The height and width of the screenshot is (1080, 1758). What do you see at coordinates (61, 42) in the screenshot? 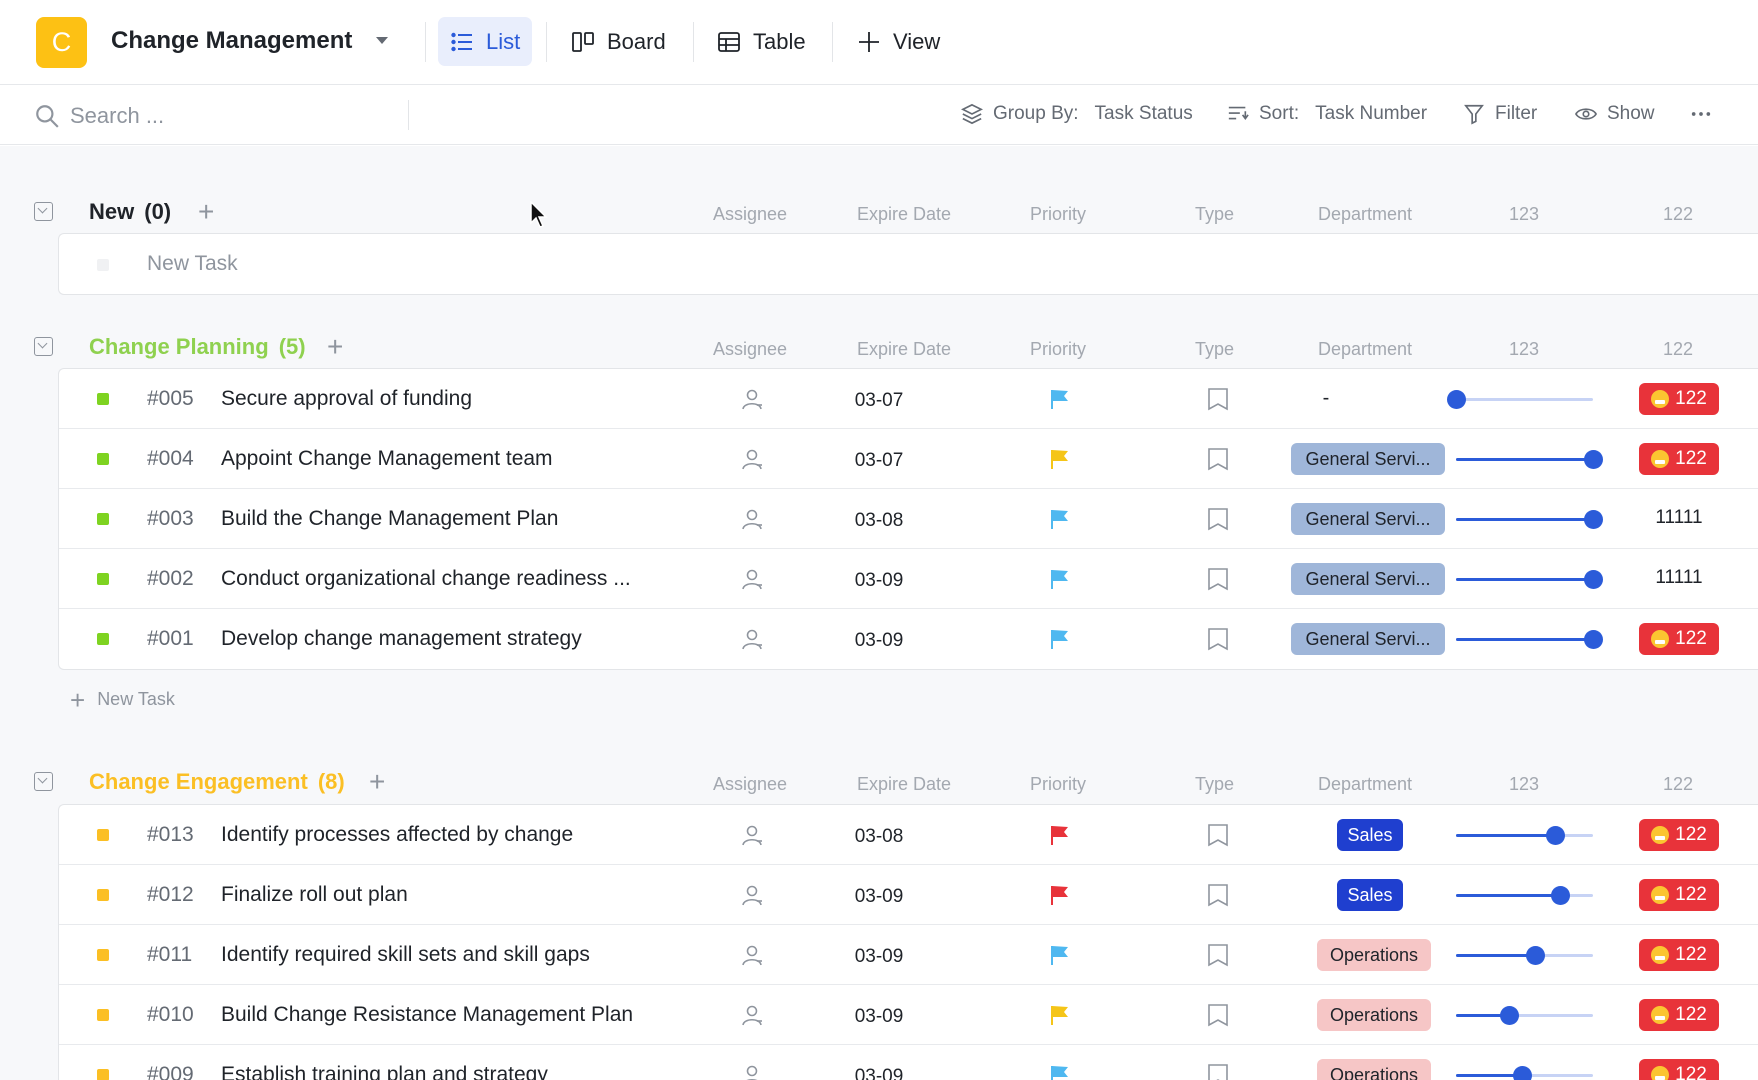
I see `app-badge: C` at bounding box center [61, 42].